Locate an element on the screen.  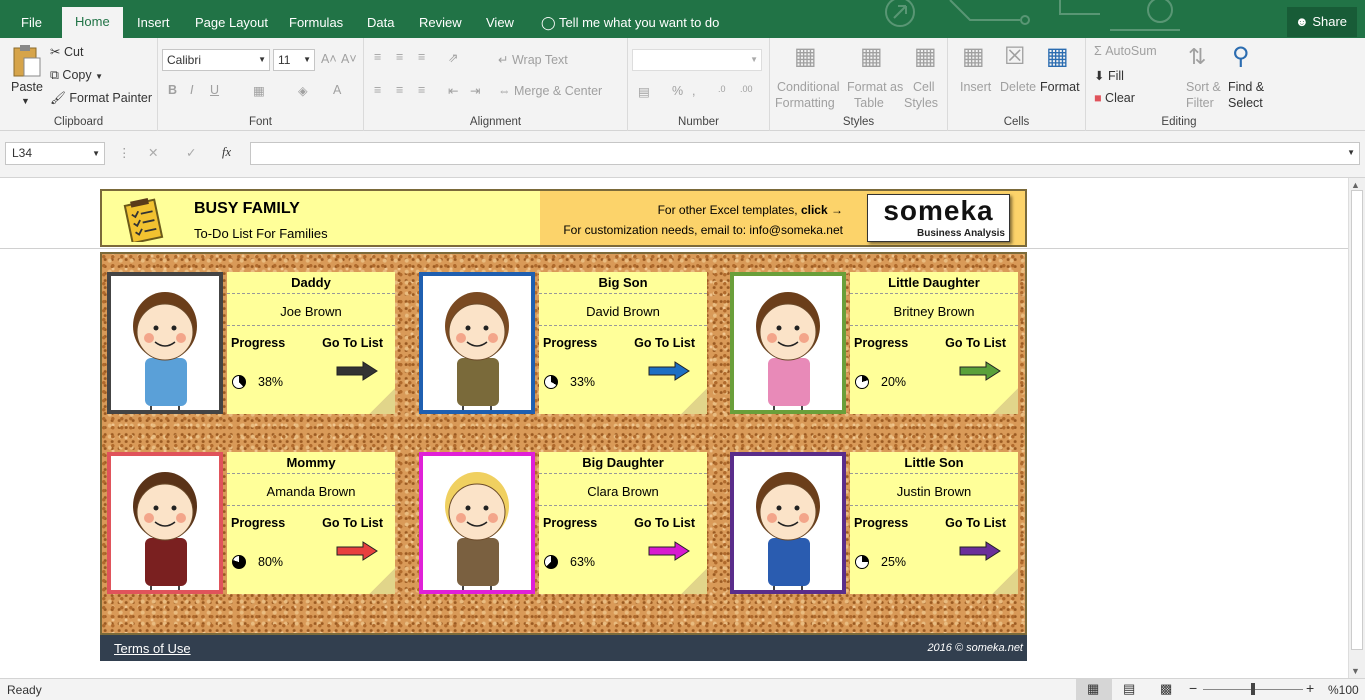
share-label: Share is located at coordinates (1330, 21).